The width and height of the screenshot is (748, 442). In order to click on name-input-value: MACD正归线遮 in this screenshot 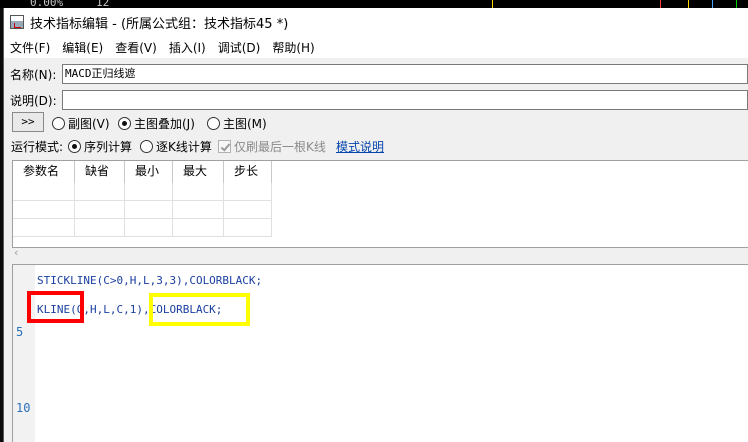, I will do `click(100, 73)`.